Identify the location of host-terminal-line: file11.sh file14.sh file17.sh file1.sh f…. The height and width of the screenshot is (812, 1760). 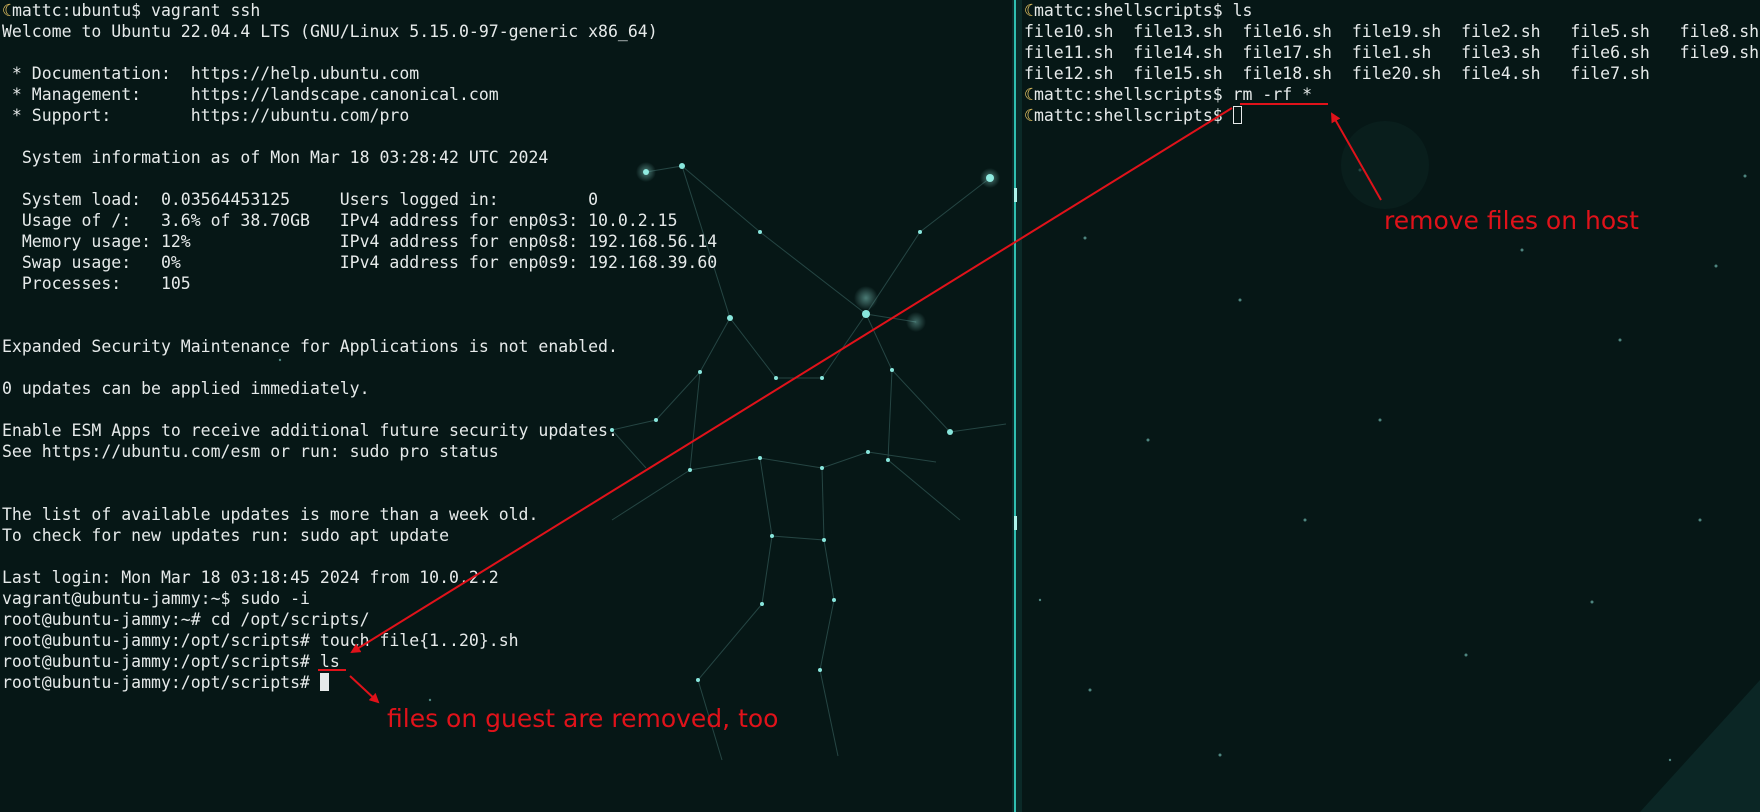
(1391, 52).